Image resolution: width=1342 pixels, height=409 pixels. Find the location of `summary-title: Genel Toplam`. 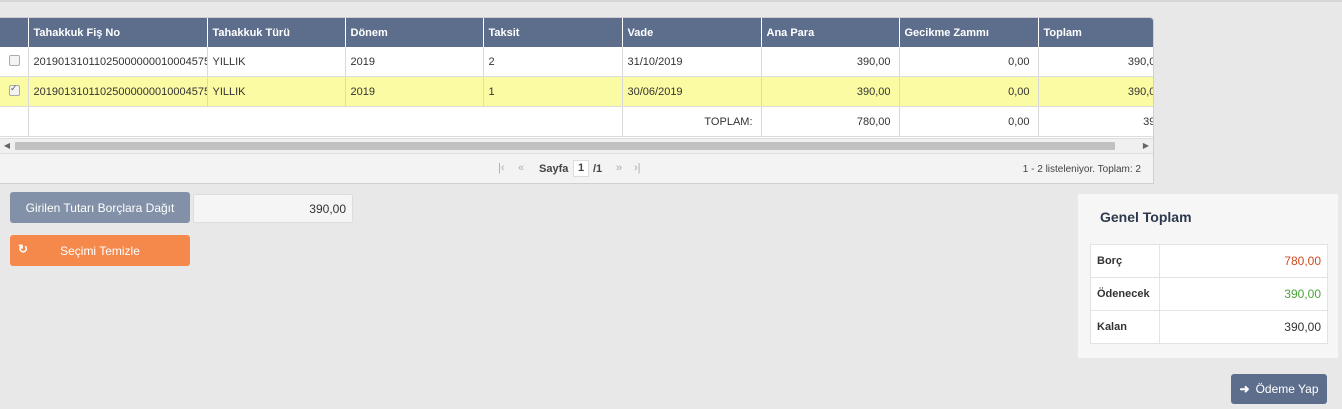

summary-title: Genel Toplam is located at coordinates (1146, 217).